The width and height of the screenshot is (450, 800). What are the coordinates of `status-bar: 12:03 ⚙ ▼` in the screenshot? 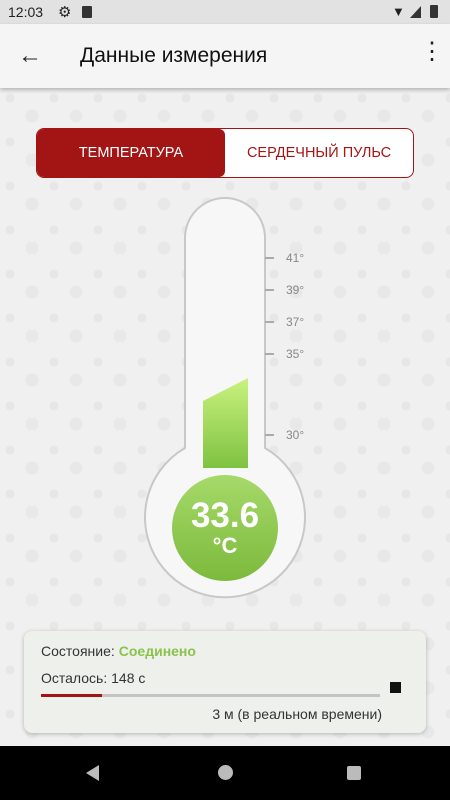 It's located at (225, 12).